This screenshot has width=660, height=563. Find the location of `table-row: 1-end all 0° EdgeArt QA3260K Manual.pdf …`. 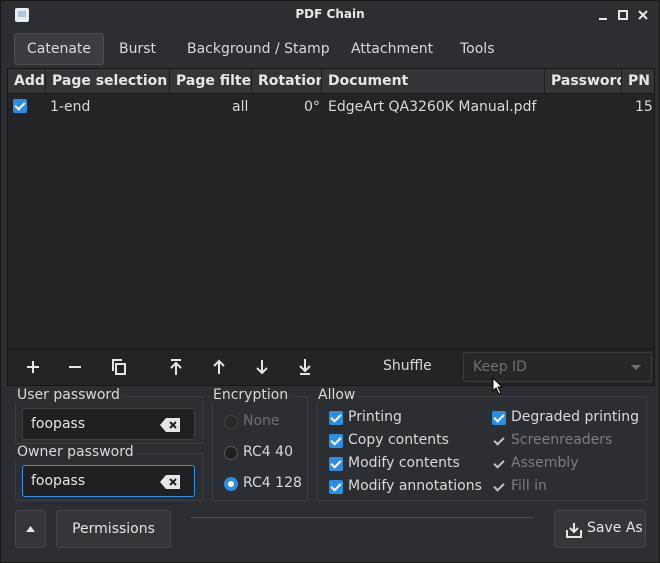

table-row: 1-end all 0° EdgeArt QA3260K Manual.pdf … is located at coordinates (331, 107).